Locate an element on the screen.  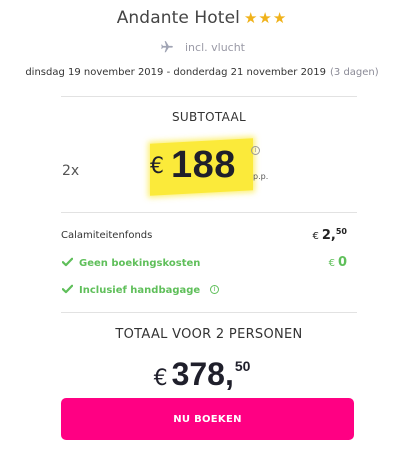
booking-fee-value: €0 is located at coordinates (338, 262).